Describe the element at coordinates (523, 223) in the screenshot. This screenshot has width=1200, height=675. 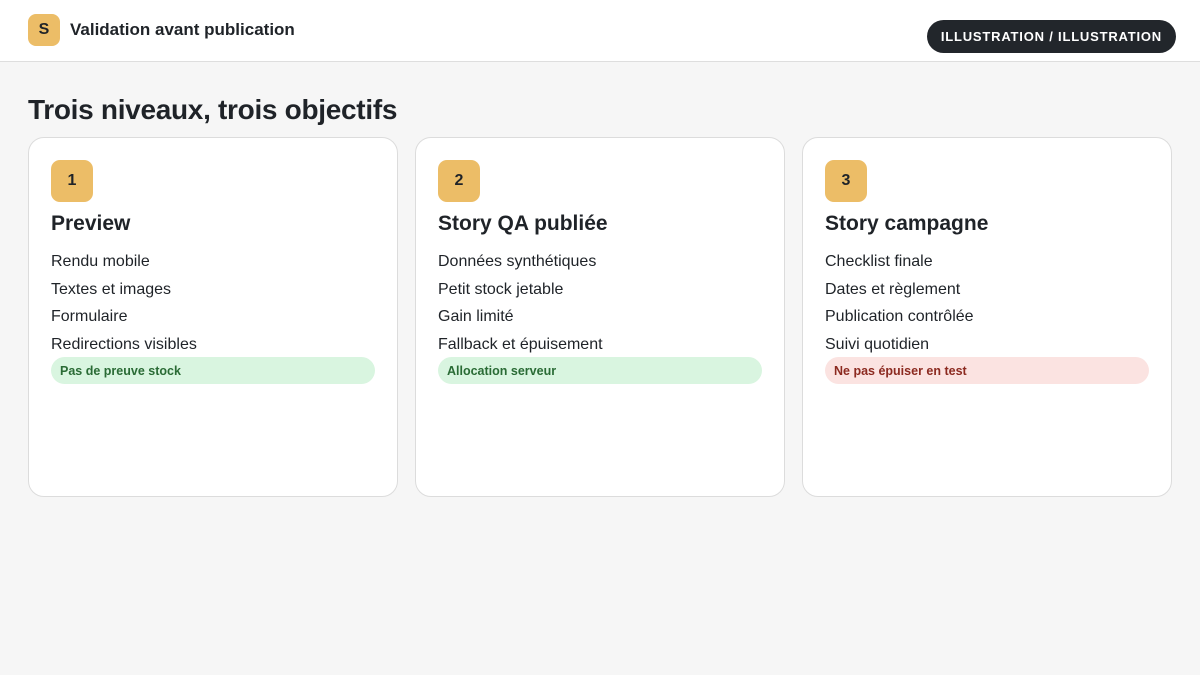
I see `card-title: Story QA publiée` at that location.